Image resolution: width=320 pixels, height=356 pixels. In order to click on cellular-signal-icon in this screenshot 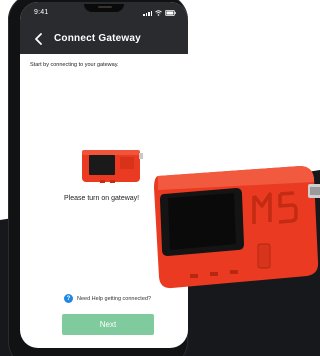, I will do `click(147, 13)`.